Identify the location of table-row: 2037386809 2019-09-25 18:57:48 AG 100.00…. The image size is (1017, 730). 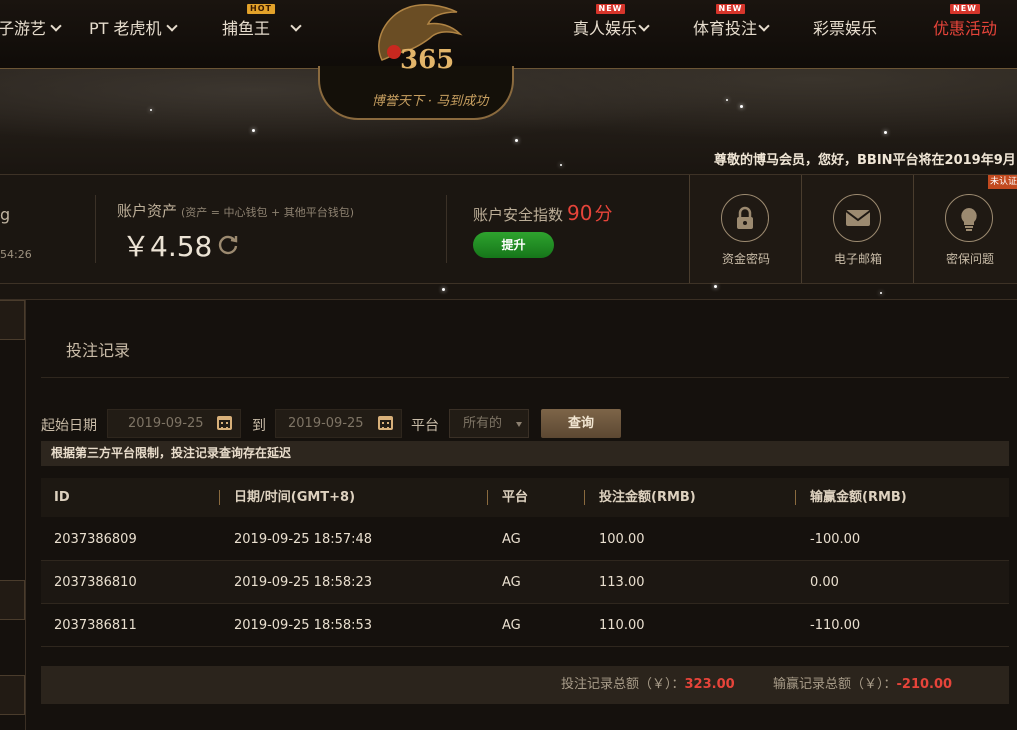
(525, 539).